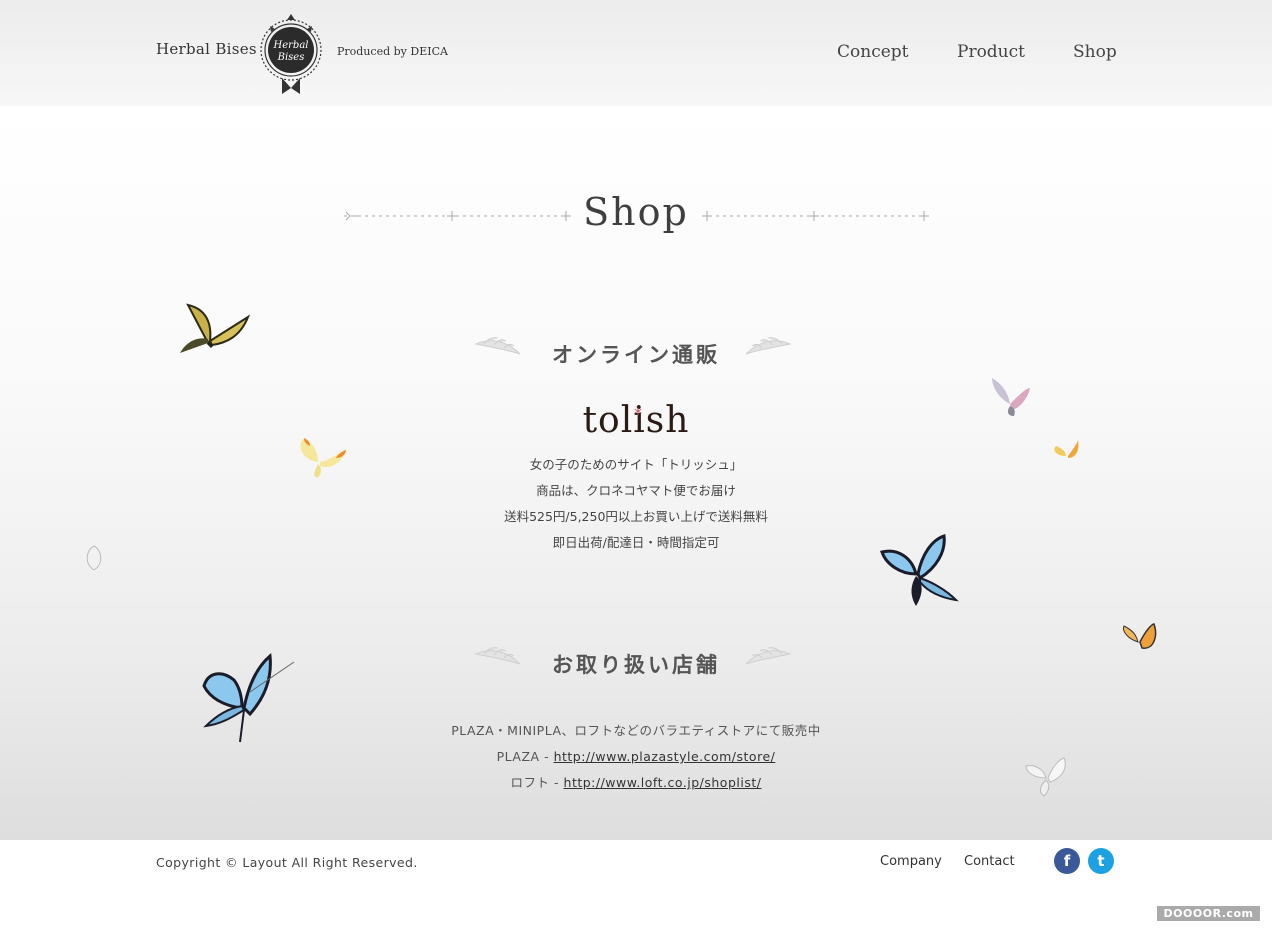  I want to click on store-intro: PLAZA・MINIPLA、ロフトなどのバラエティストアにて販売中, so click(636, 730).